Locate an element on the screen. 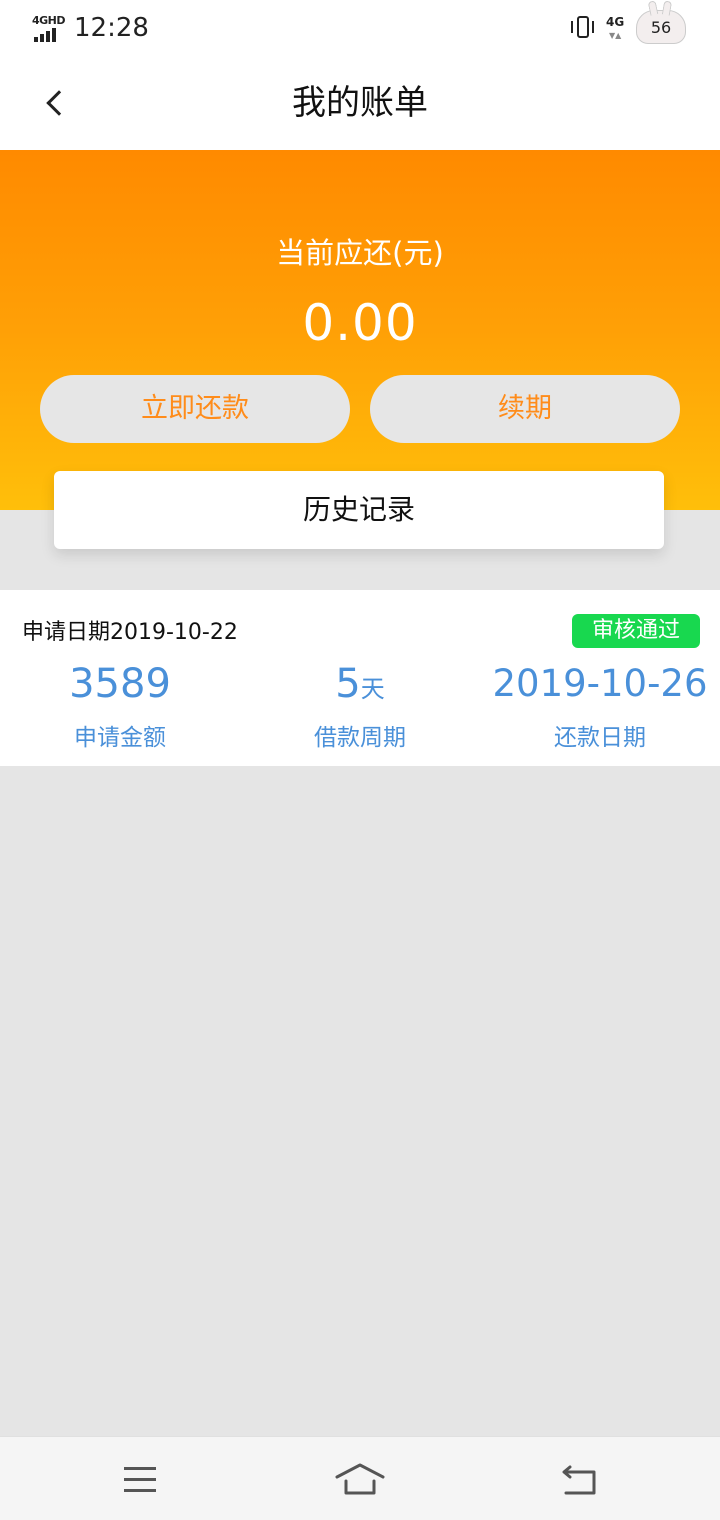 This screenshot has height=1520, width=720. status-left: 4GHD 12:28 is located at coordinates (90, 28).